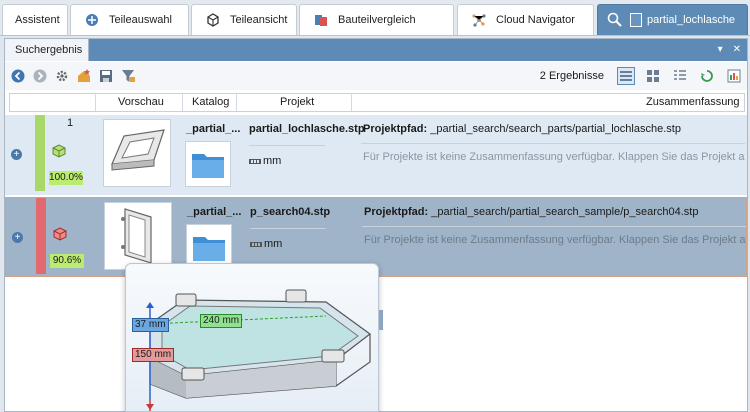 The image size is (750, 412). I want to click on detail-view-icon, so click(680, 76).